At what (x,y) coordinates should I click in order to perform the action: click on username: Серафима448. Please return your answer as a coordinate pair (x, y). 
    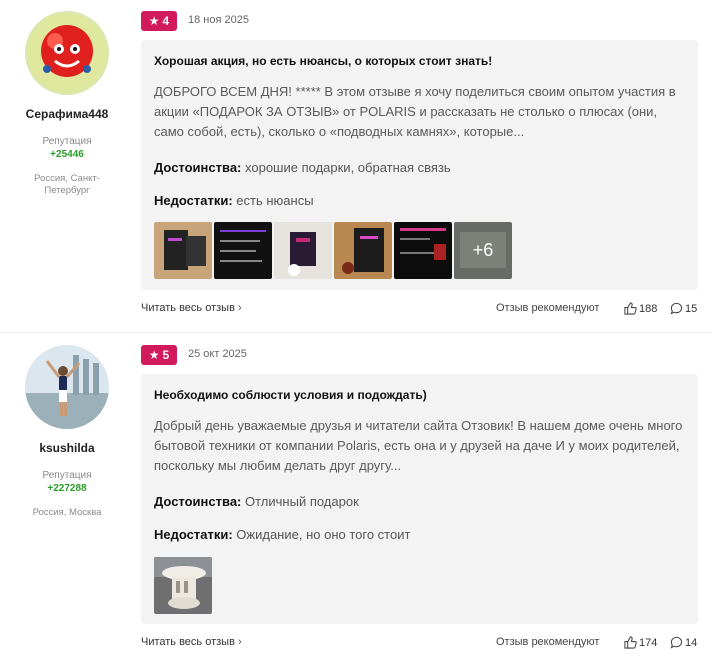
    Looking at the image, I should click on (67, 114).